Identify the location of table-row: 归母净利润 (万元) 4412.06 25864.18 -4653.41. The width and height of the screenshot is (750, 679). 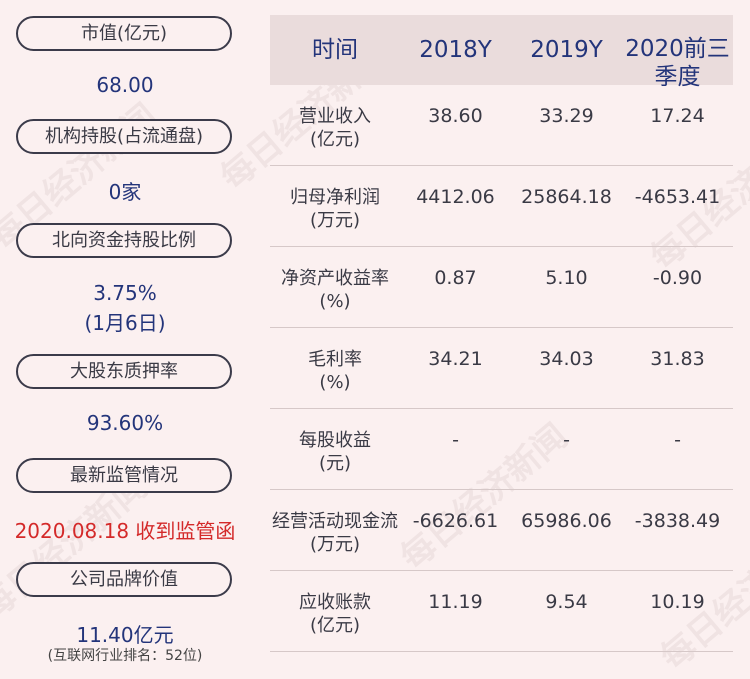
(501, 206).